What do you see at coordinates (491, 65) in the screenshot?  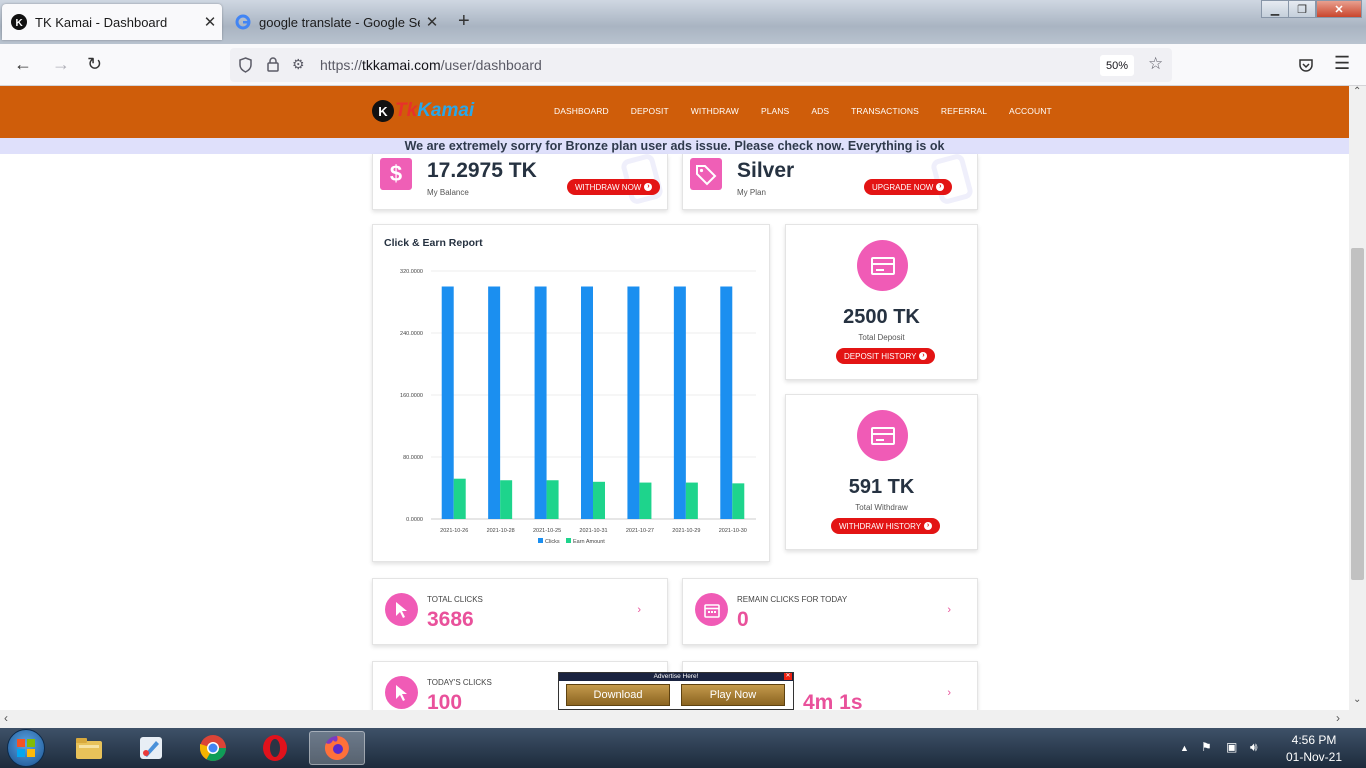 I see `url-path: /user/dashboard` at bounding box center [491, 65].